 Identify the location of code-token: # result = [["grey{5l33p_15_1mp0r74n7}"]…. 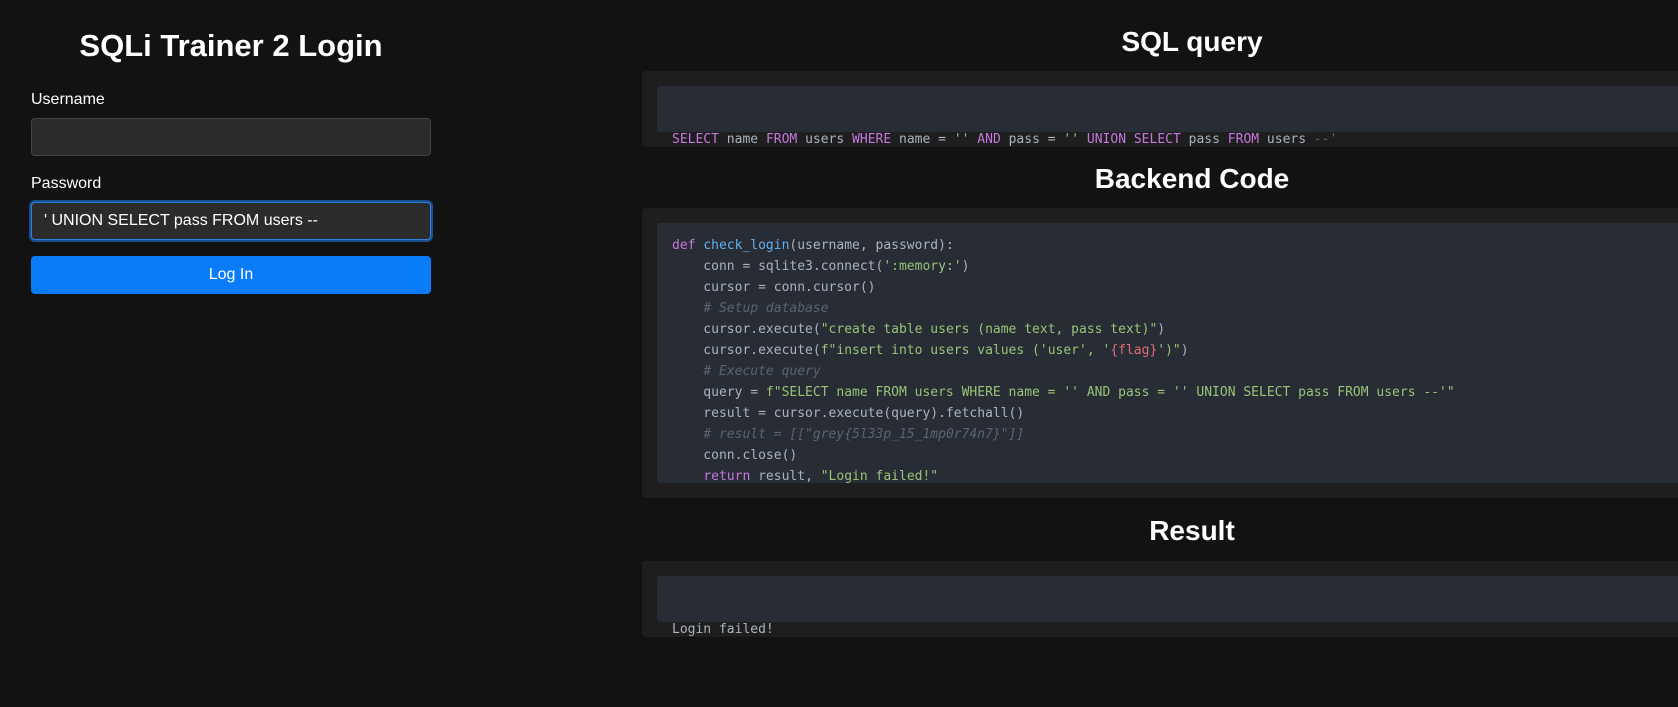
(864, 434).